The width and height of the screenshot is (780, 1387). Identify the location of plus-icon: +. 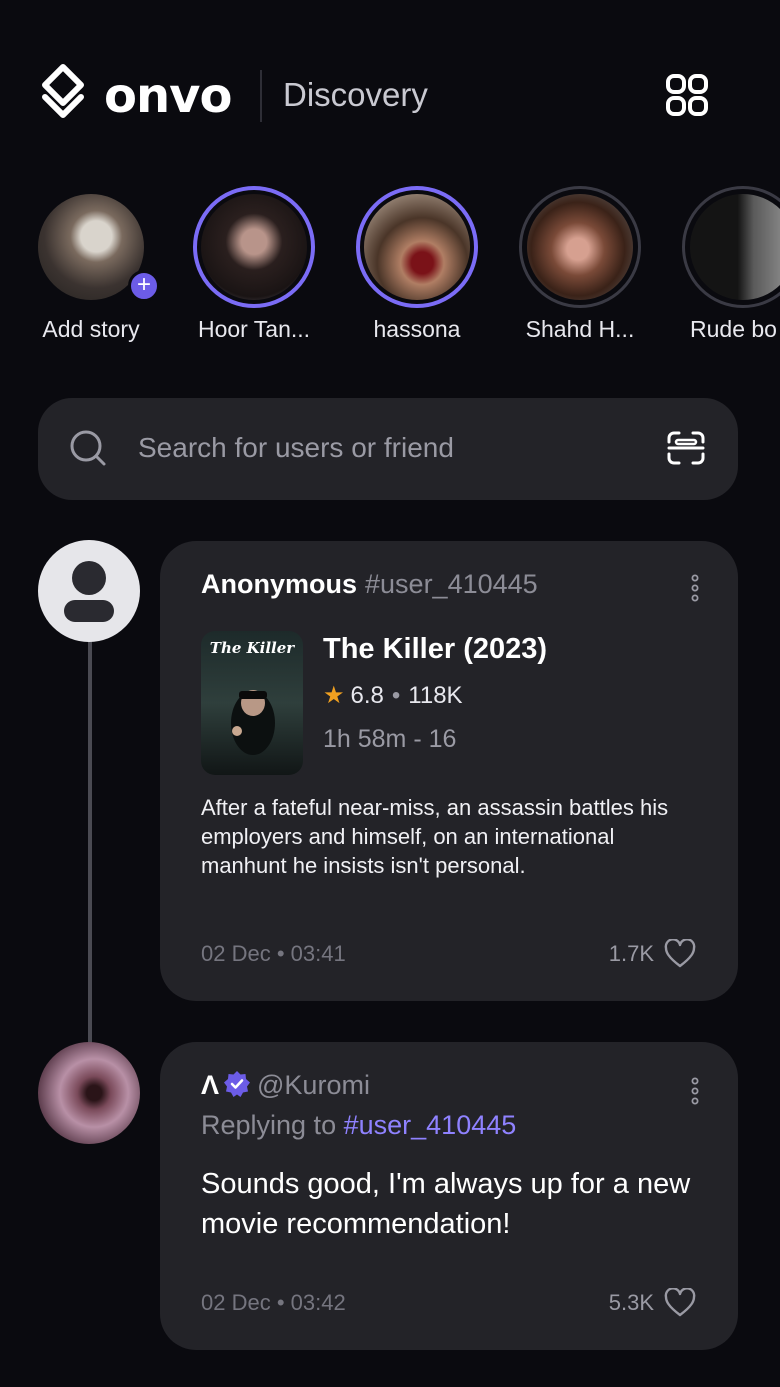
(144, 286).